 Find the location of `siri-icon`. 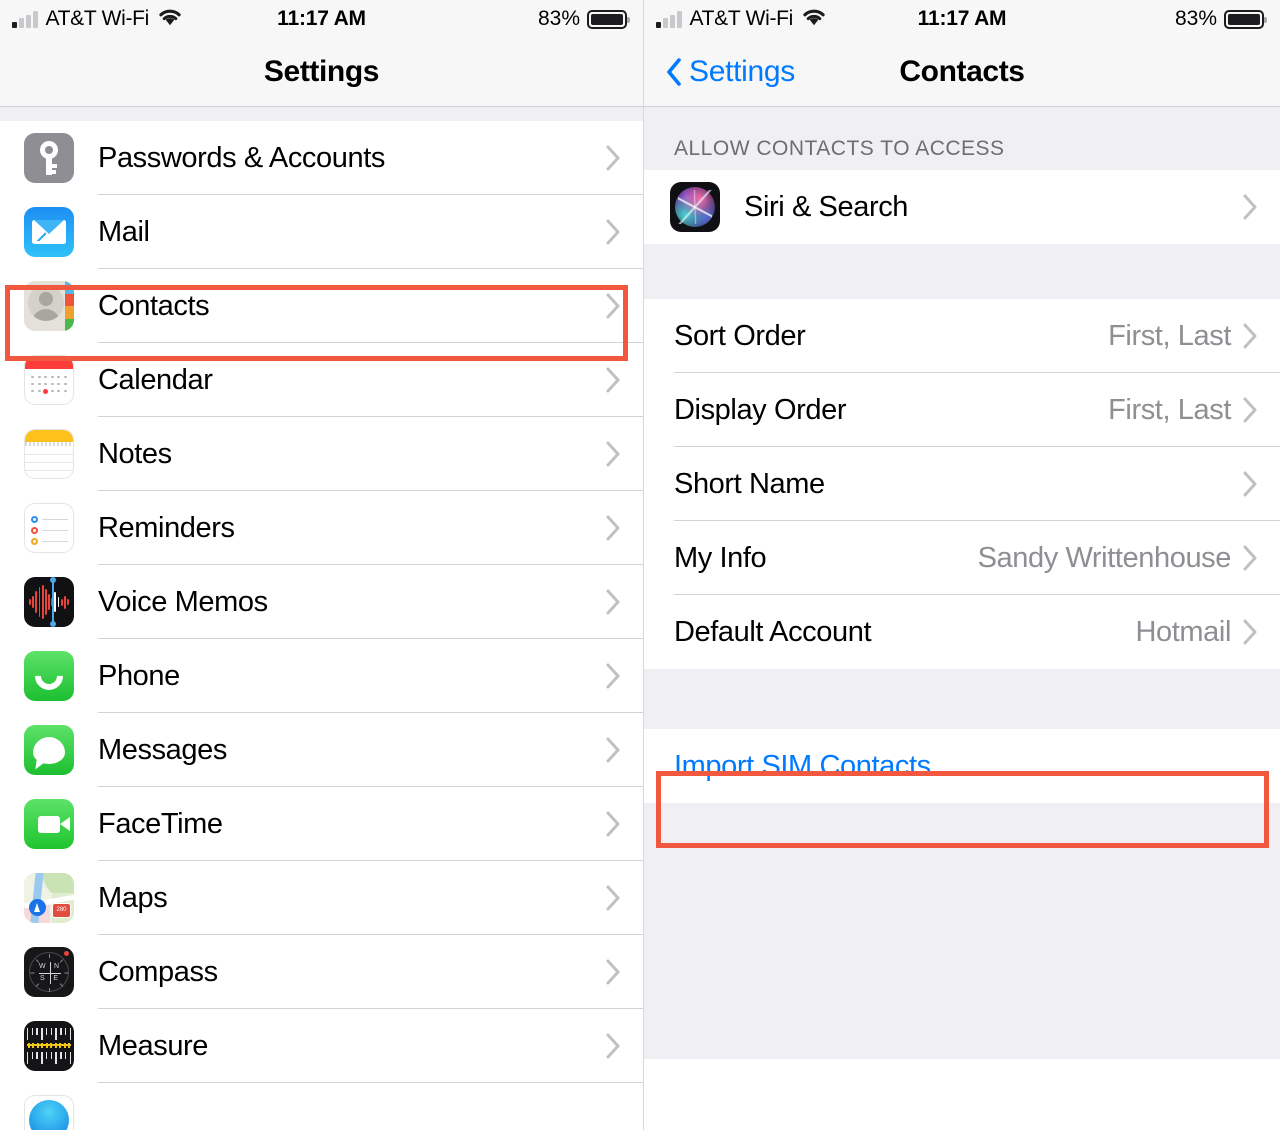

siri-icon is located at coordinates (695, 207).